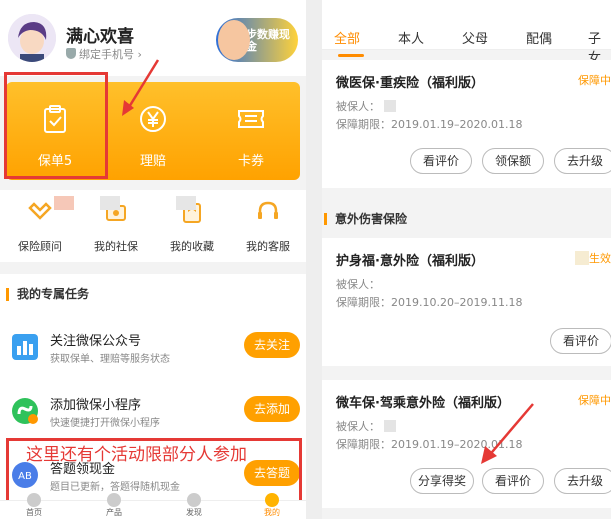 Image resolution: width=611 pixels, height=519 pixels. I want to click on policy-period: 保障期限：2019.01.19–2020.01.18, so click(429, 124).